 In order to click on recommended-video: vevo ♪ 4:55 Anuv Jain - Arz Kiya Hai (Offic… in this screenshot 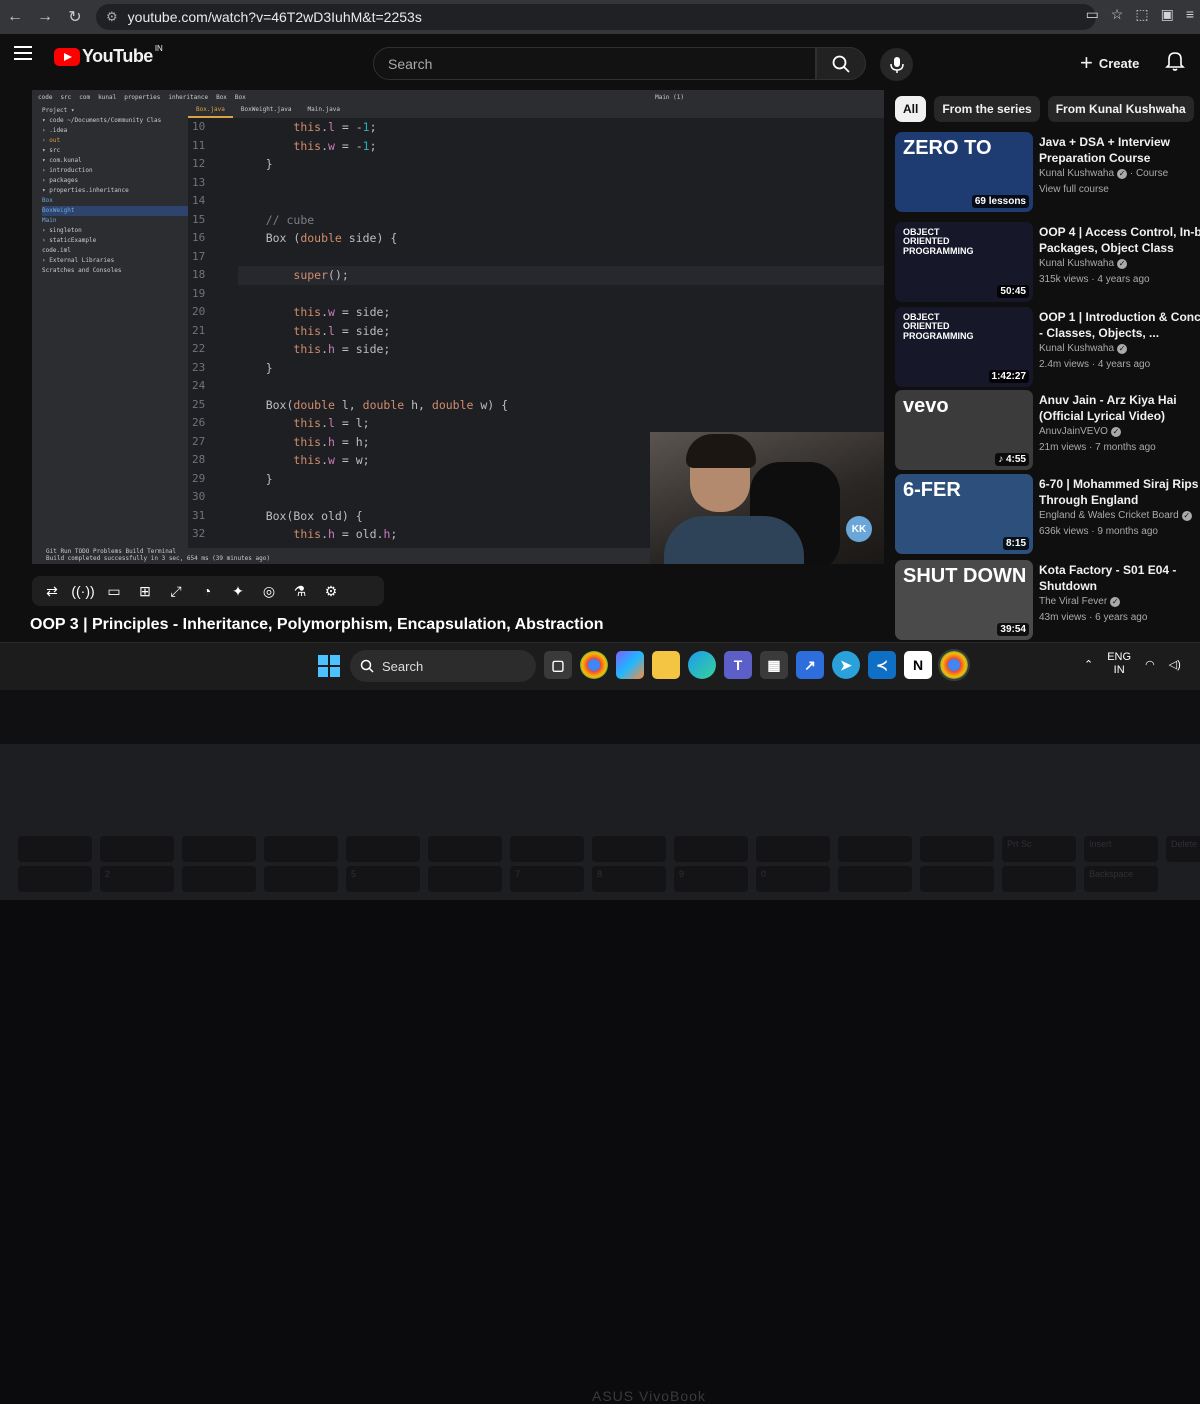, I will do `click(1047, 430)`.